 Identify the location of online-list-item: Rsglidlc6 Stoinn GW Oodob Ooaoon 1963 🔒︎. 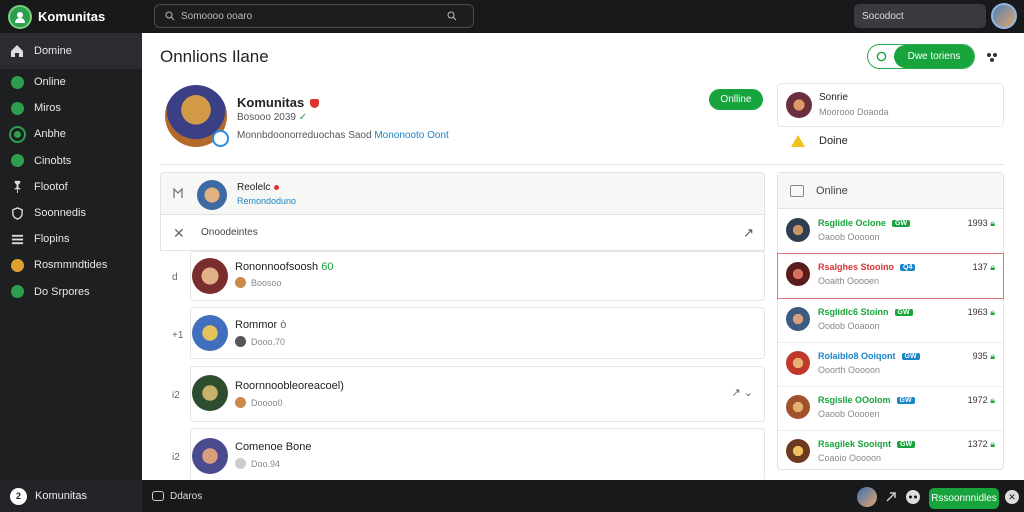
(890, 321).